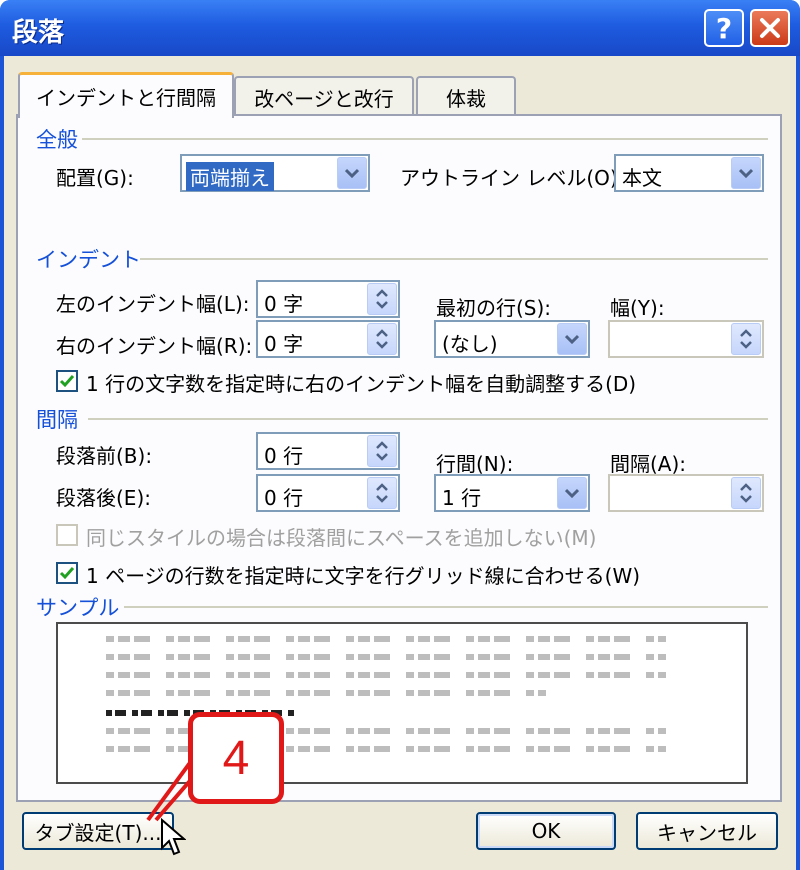  Describe the element at coordinates (178, 790) in the screenshot. I see `callout-pointer` at that location.